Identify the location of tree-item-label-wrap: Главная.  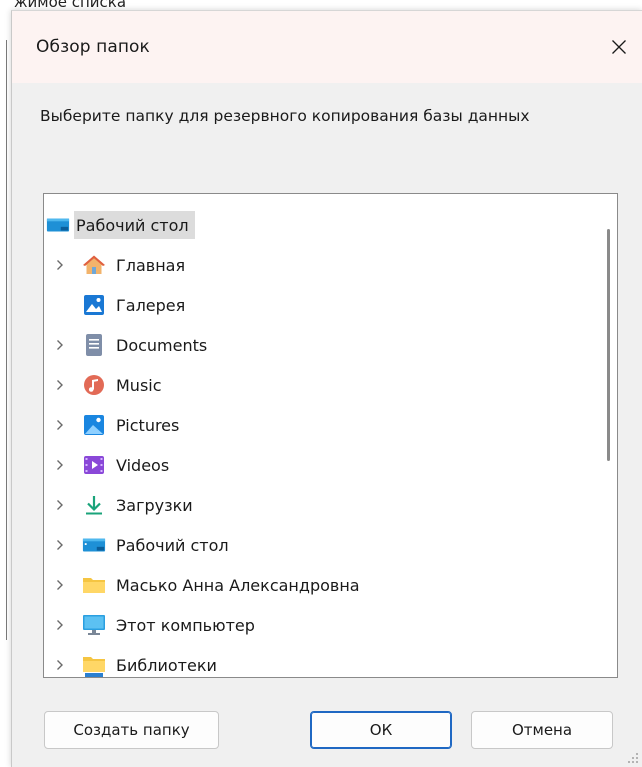
(152, 265).